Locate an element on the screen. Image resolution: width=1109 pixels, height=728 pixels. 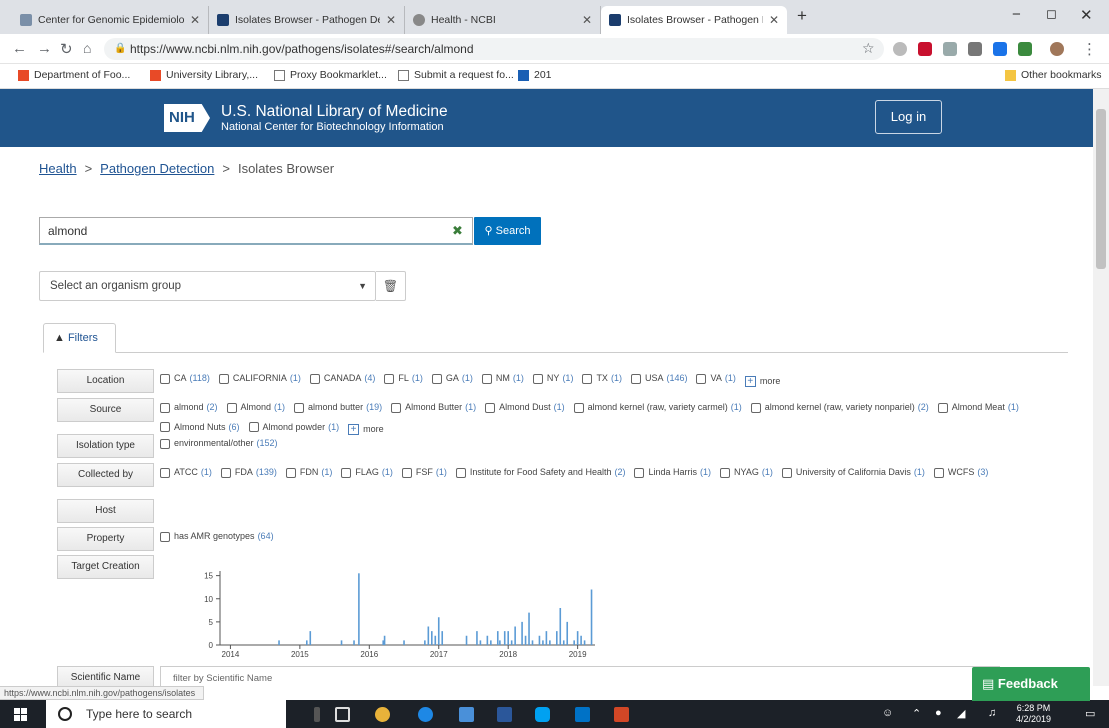
menu-kebab-icon: ⋮ is located at coordinates (1089, 49).